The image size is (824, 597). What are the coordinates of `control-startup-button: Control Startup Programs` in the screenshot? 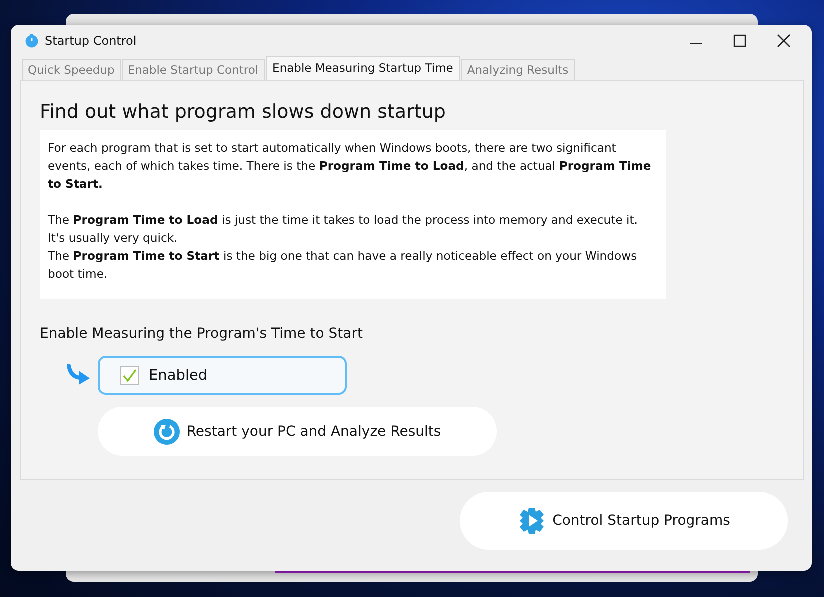 It's located at (624, 521).